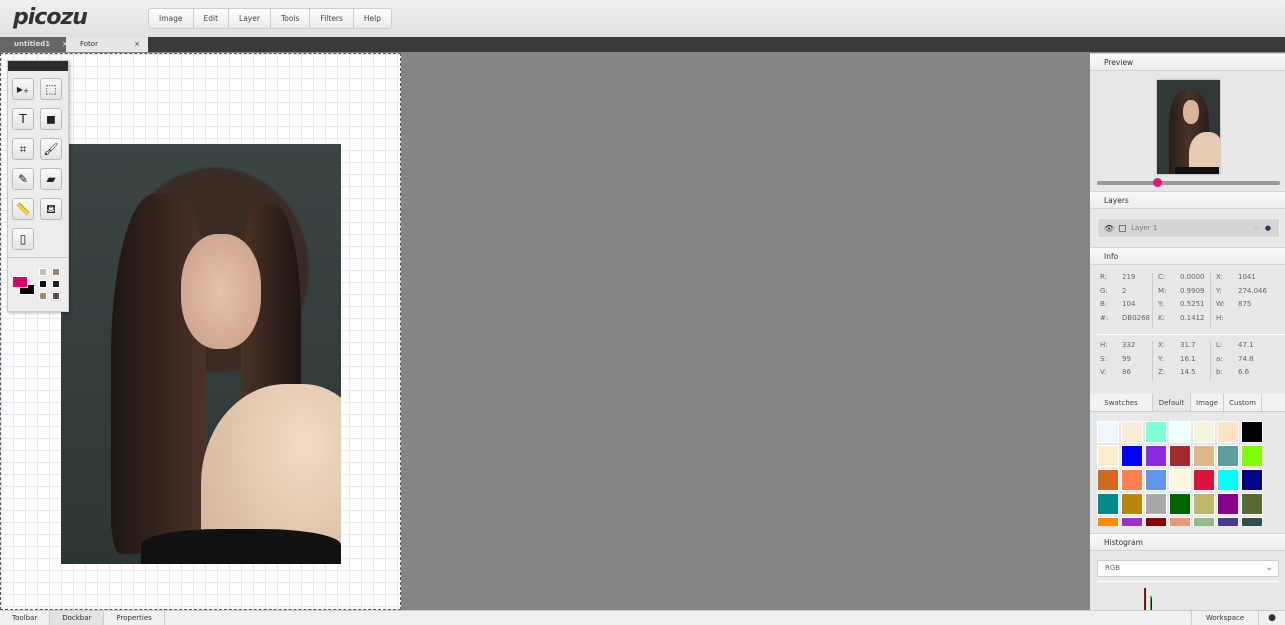  What do you see at coordinates (1252, 290) in the screenshot?
I see `info-value: 274.046` at bounding box center [1252, 290].